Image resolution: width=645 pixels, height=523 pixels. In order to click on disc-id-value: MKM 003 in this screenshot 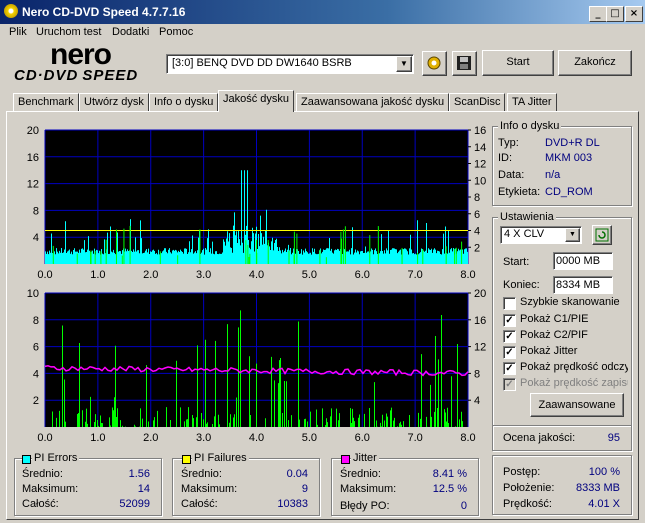, I will do `click(569, 158)`.